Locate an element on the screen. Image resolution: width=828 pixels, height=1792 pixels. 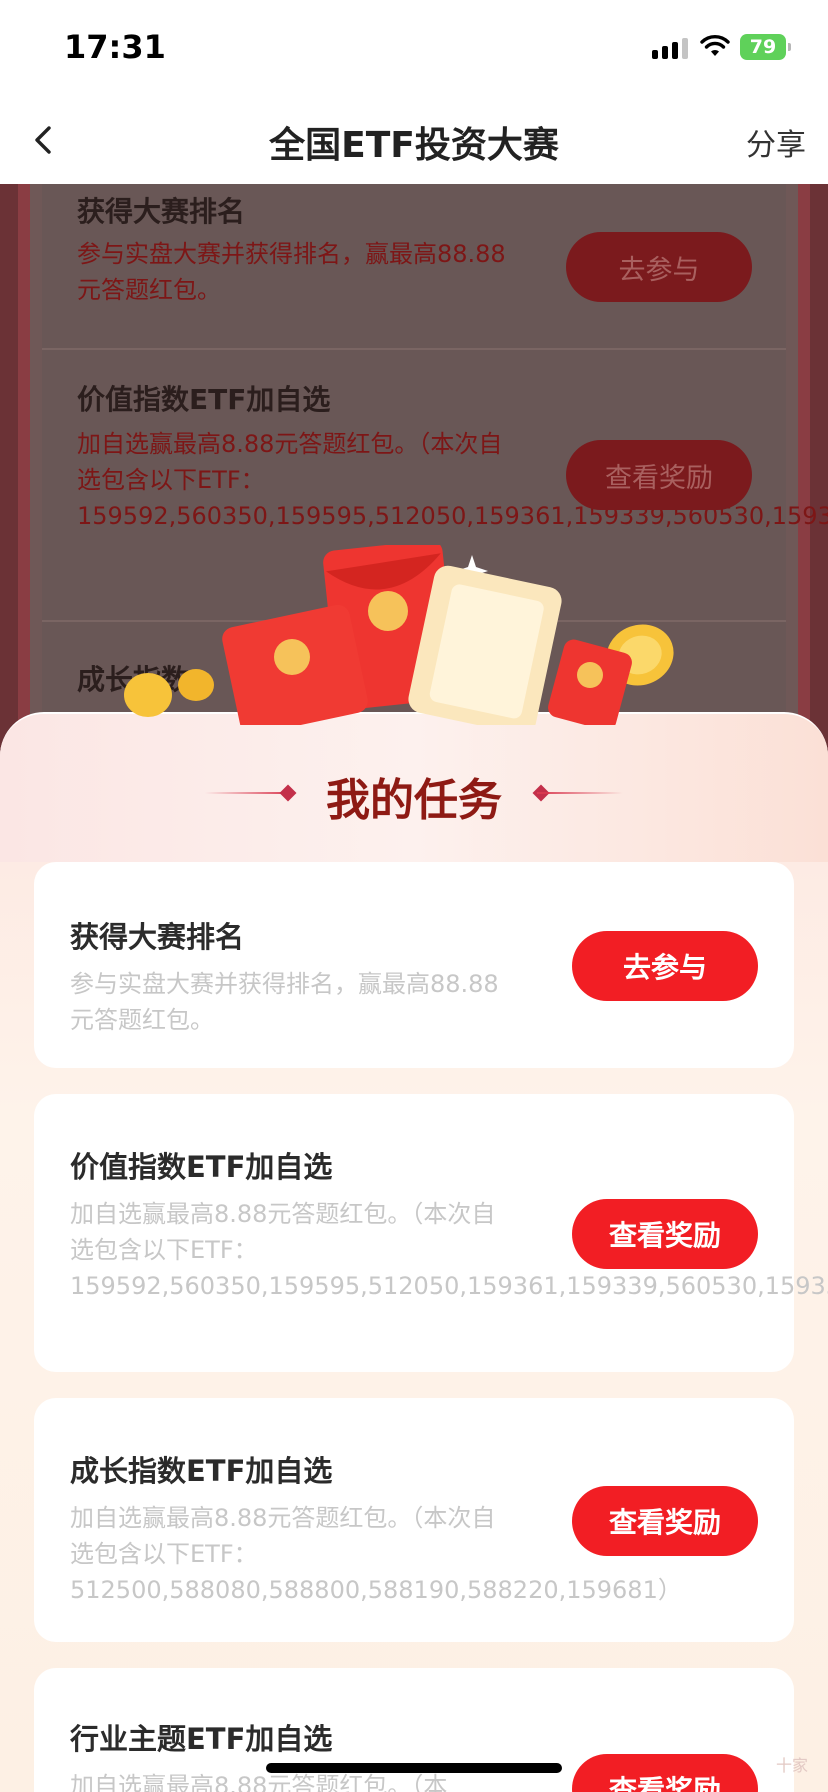
status-bar: 17:31 79 is located at coordinates (414, 48).